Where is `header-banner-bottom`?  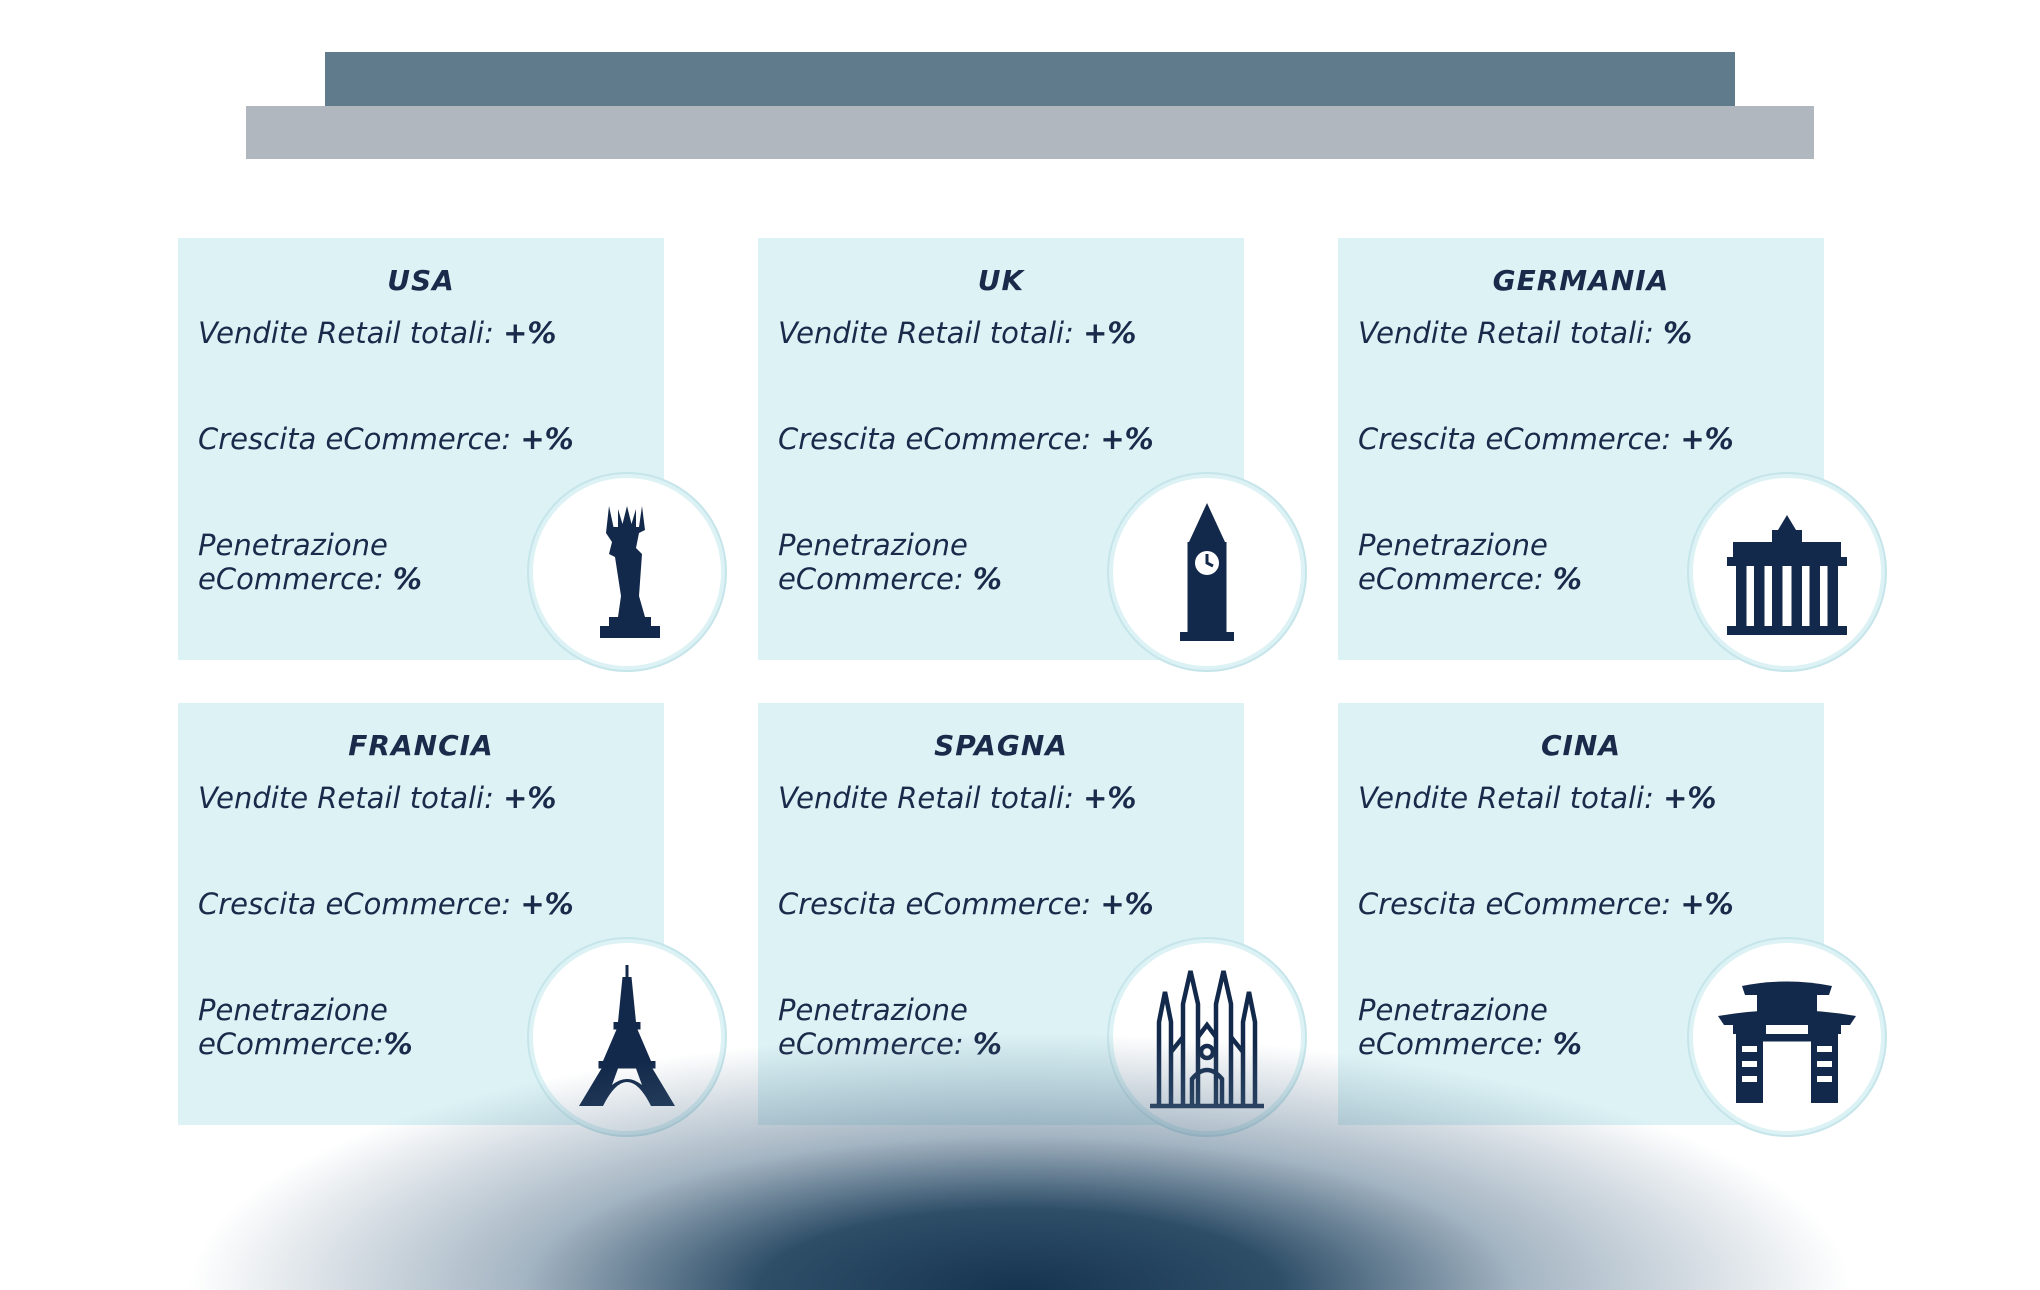 header-banner-bottom is located at coordinates (1030, 132).